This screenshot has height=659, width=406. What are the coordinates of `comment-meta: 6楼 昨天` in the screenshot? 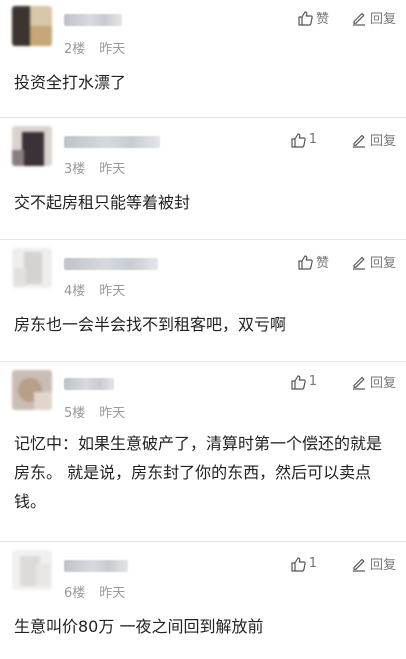 It's located at (94, 591).